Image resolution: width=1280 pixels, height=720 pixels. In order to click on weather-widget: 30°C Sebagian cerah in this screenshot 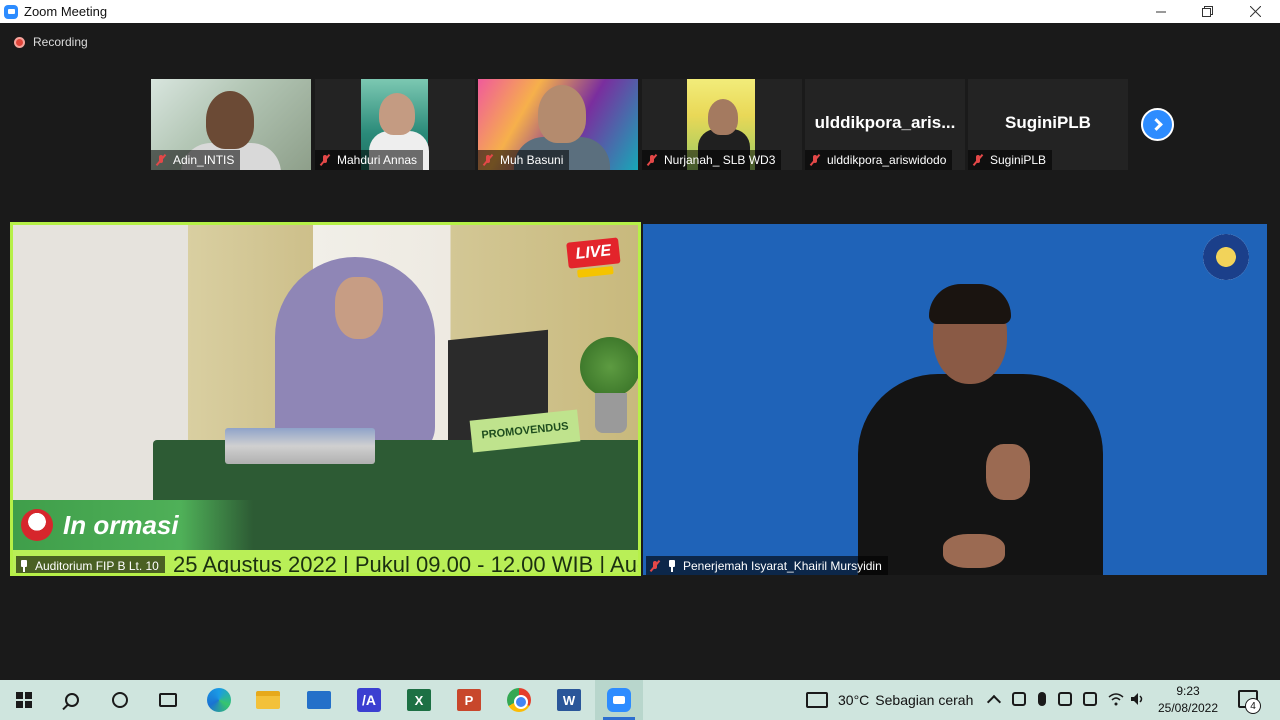, I will do `click(889, 700)`.